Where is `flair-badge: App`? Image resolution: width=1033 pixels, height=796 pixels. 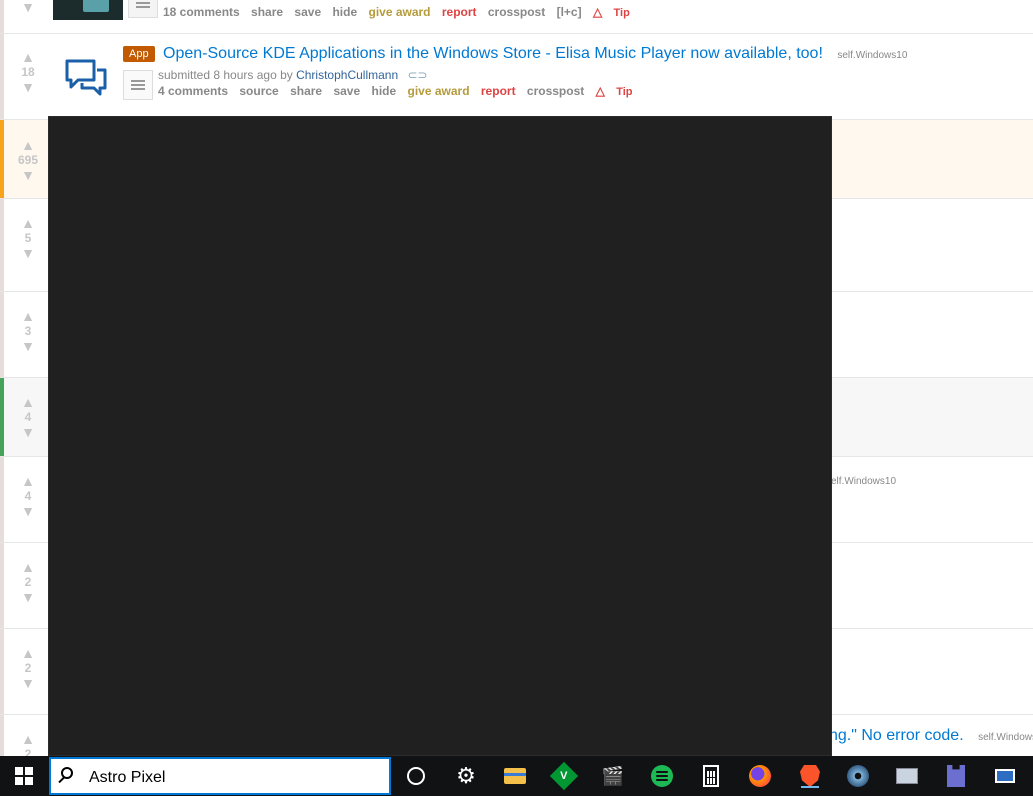
flair-badge: App is located at coordinates (139, 53).